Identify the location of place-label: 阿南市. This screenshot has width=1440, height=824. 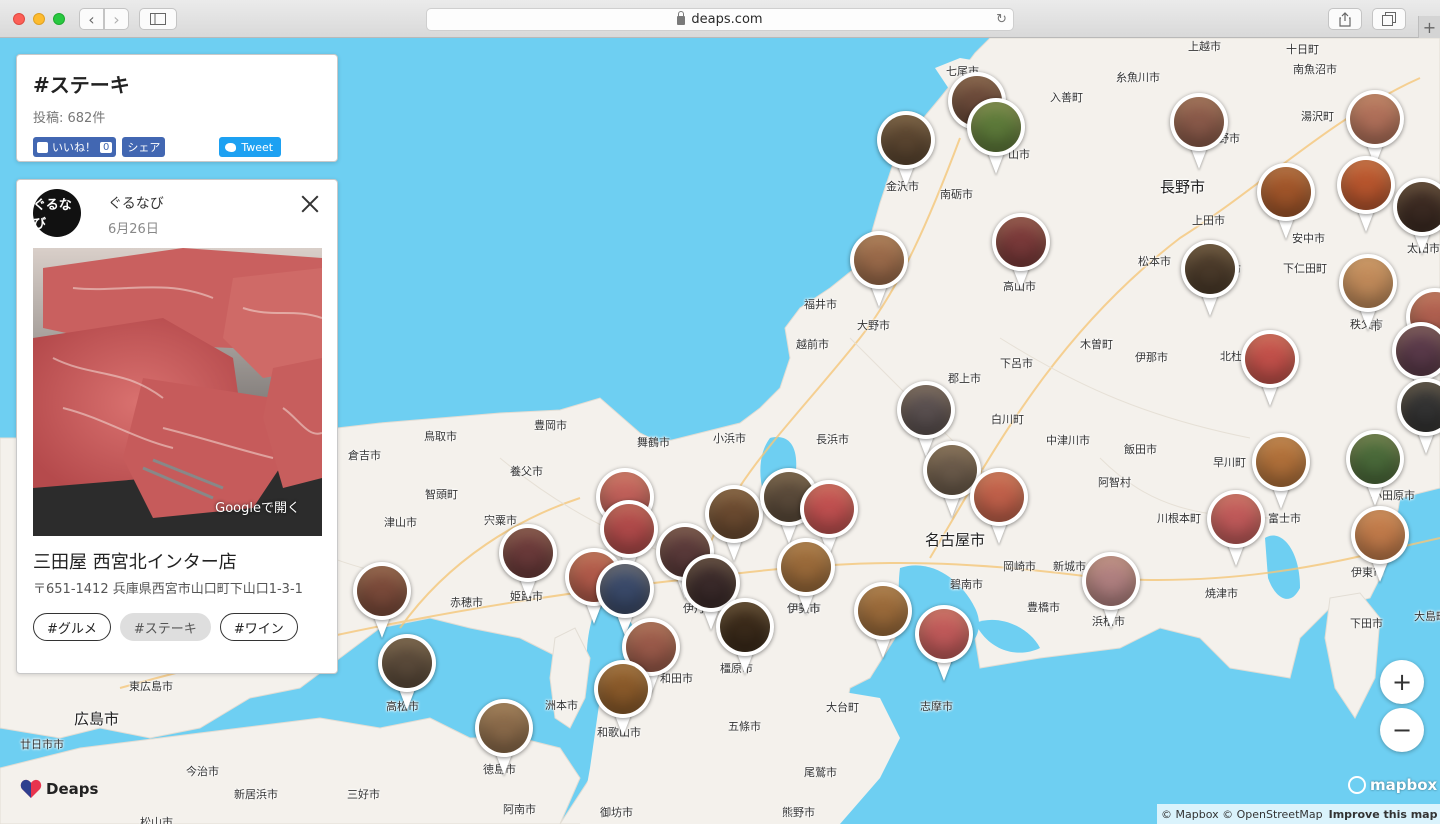
(519, 809).